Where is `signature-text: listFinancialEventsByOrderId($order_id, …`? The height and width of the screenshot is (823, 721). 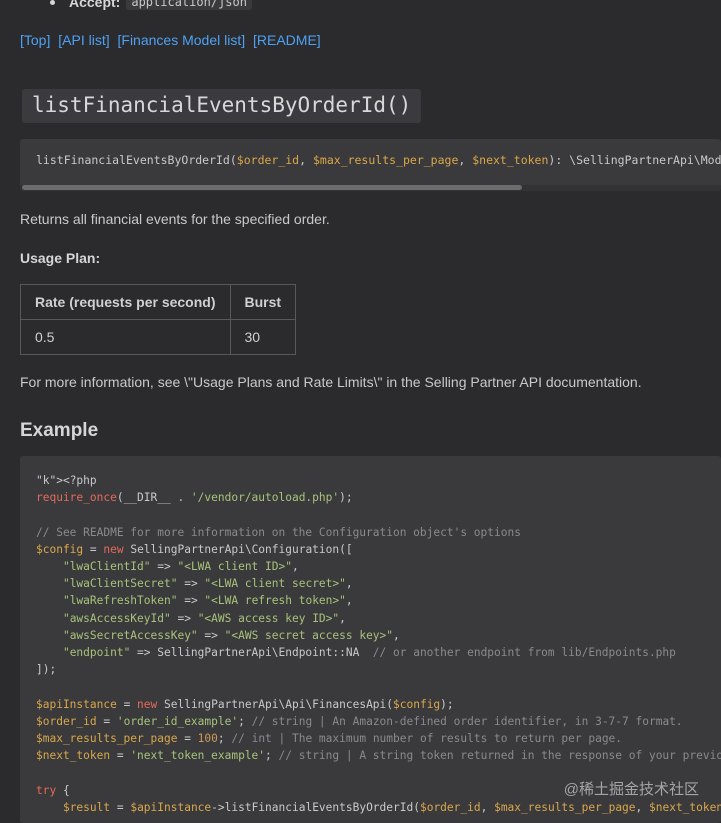 signature-text: listFinancialEventsByOrderId($order_id, … is located at coordinates (378, 160).